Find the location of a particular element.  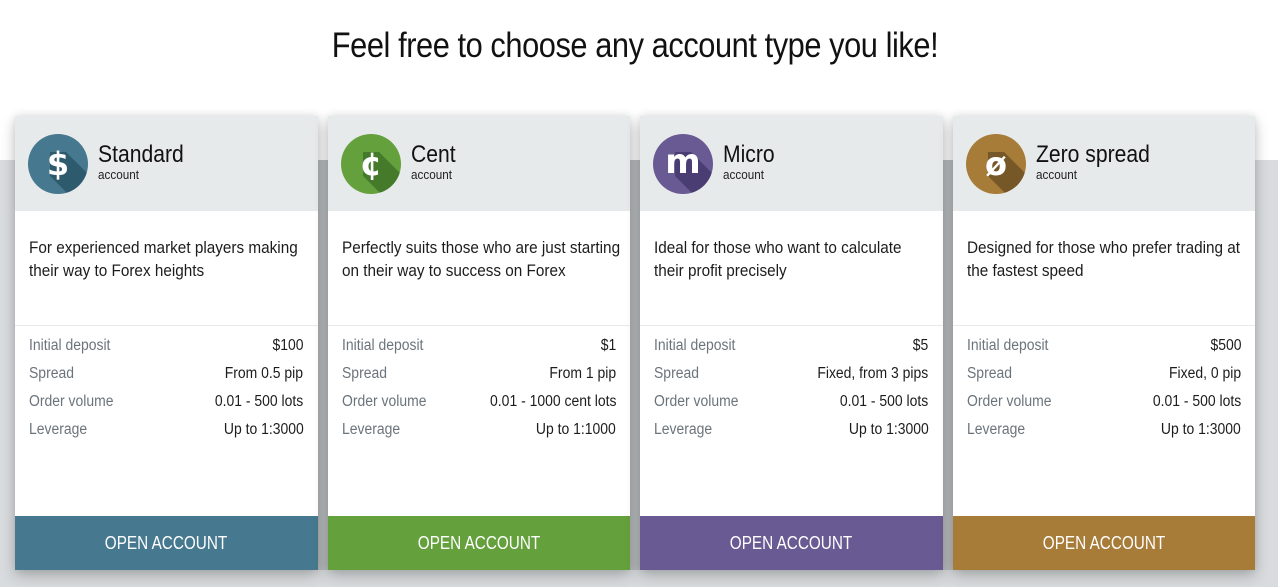

spec-row-initial-deposit: Initial deposit $5 is located at coordinates (791, 347).